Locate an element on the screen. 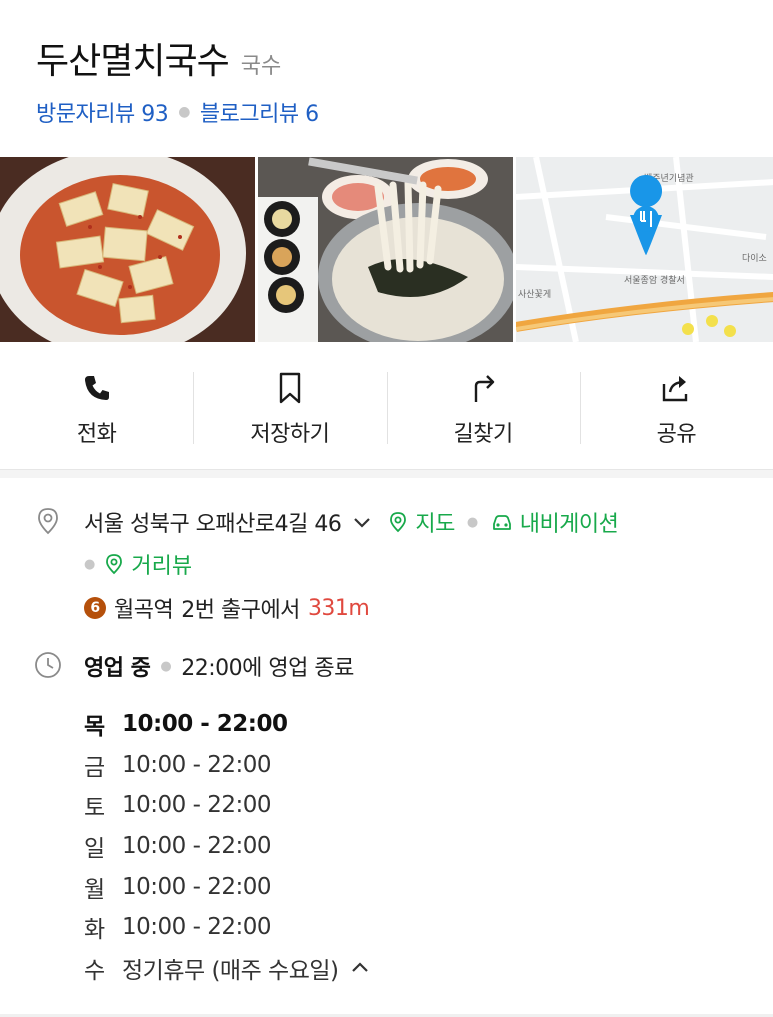  hours-day: 일 is located at coordinates (94, 849).